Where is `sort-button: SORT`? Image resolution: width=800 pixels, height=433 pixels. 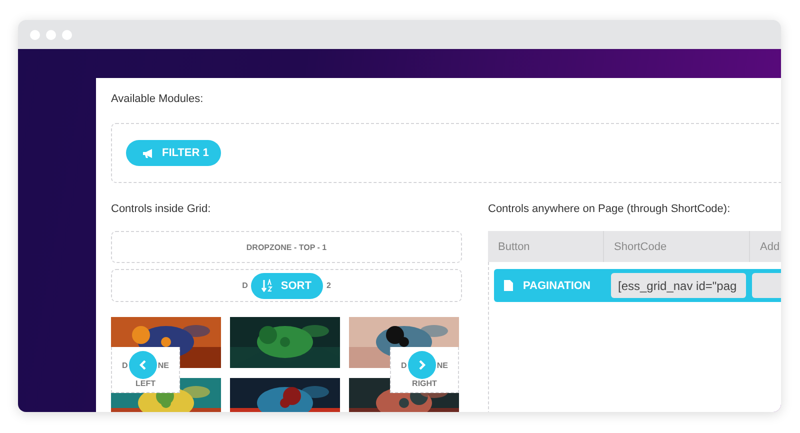 sort-button: SORT is located at coordinates (287, 285).